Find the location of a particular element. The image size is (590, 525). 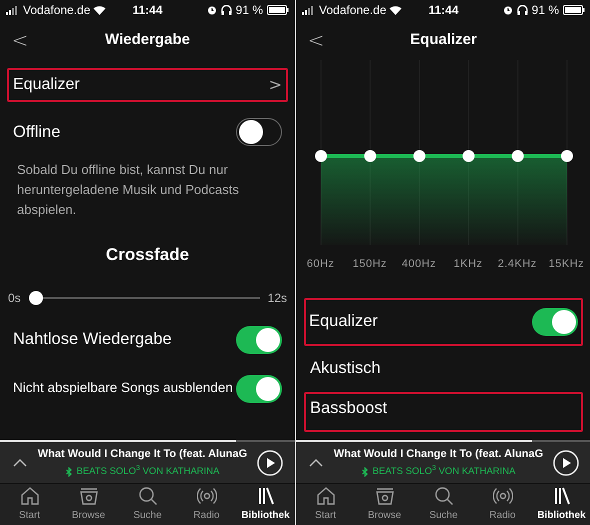

preset-option: Bassboost is located at coordinates (443, 412).